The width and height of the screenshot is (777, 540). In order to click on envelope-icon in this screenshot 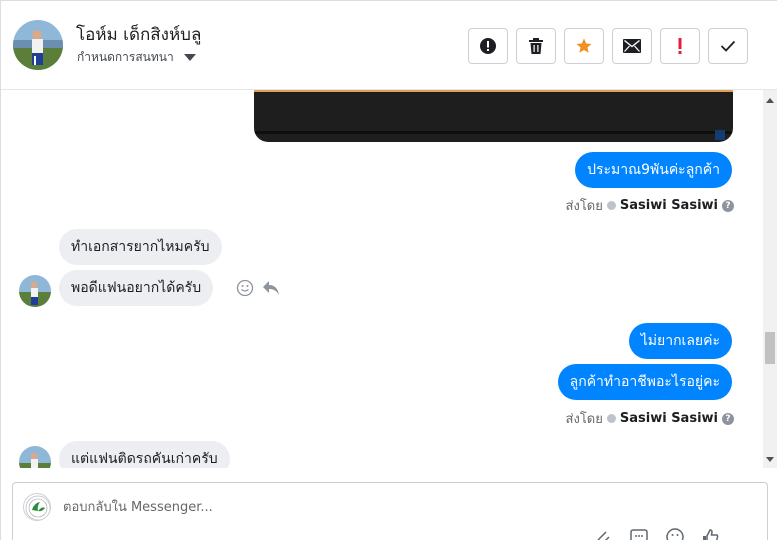, I will do `click(632, 46)`.